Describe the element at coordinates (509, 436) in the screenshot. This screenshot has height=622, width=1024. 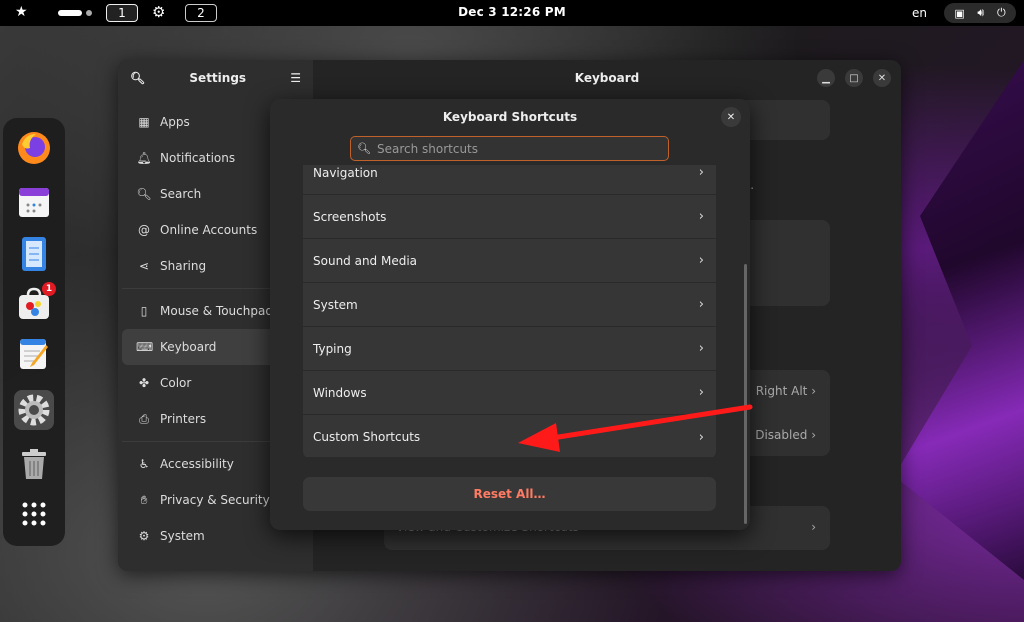
I see `list-item-custom-shortcuts: Custom Shortcuts ›` at that location.